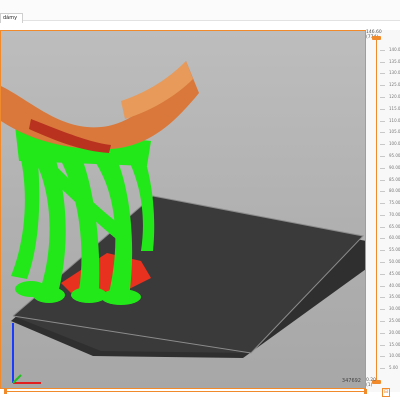  What do you see at coordinates (394, 191) in the screenshot?
I see `slider-tick-label: 80.00` at bounding box center [394, 191].